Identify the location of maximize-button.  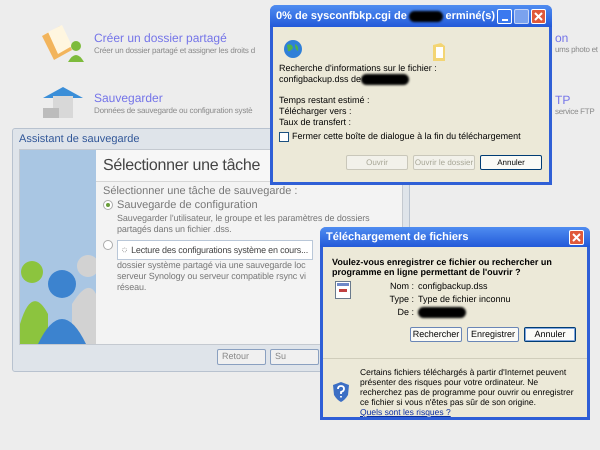
(521, 16).